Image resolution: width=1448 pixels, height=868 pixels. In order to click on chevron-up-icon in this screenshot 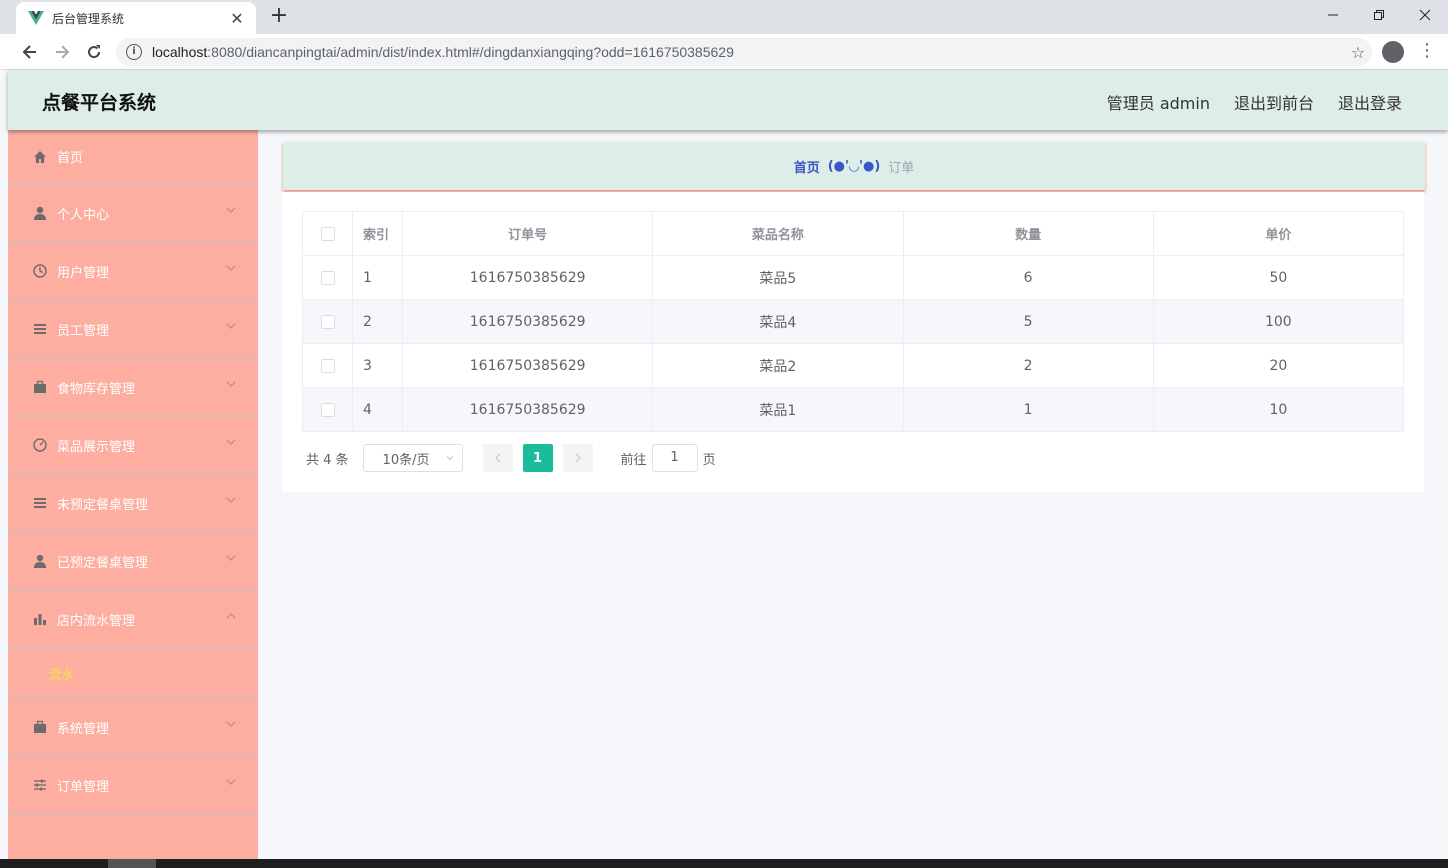, I will do `click(231, 616)`.